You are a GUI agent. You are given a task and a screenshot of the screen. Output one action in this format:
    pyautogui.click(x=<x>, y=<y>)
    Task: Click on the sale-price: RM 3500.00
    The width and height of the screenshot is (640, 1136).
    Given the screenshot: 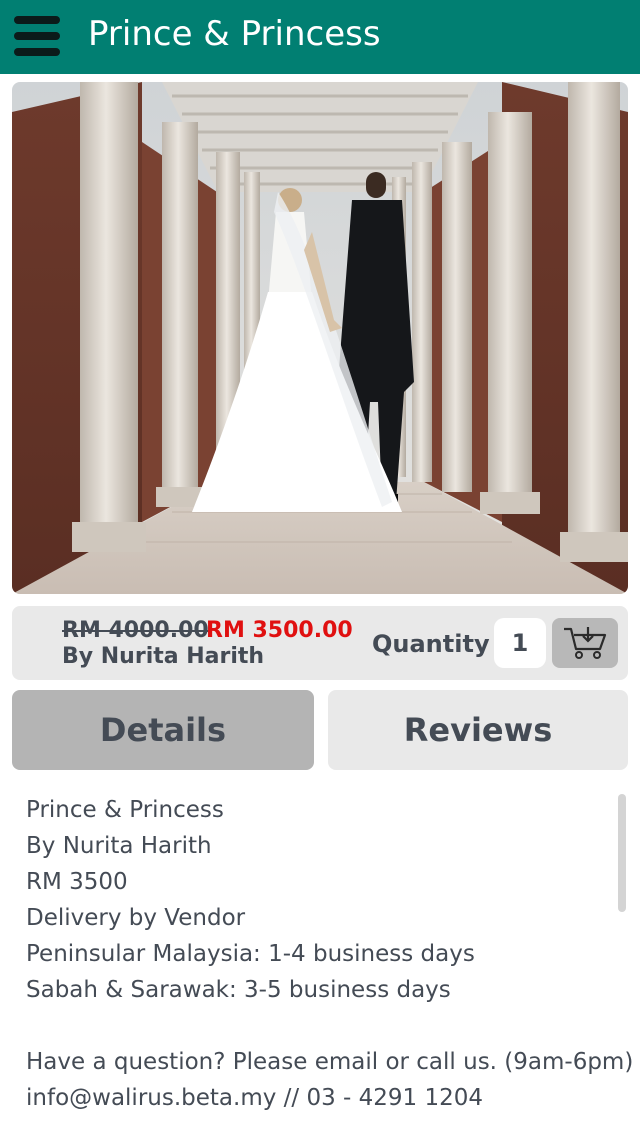 What is the action you would take?
    pyautogui.click(x=279, y=630)
    